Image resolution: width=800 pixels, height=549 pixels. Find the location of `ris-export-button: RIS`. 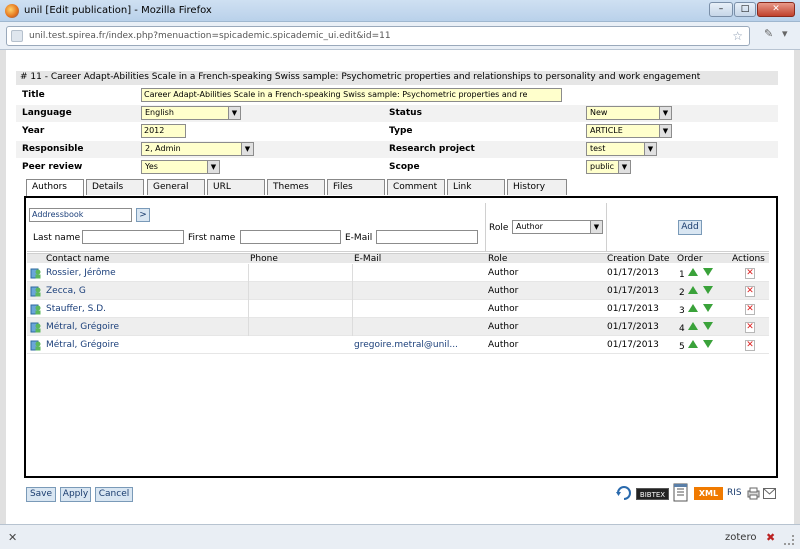

ris-export-button: RIS is located at coordinates (734, 493).